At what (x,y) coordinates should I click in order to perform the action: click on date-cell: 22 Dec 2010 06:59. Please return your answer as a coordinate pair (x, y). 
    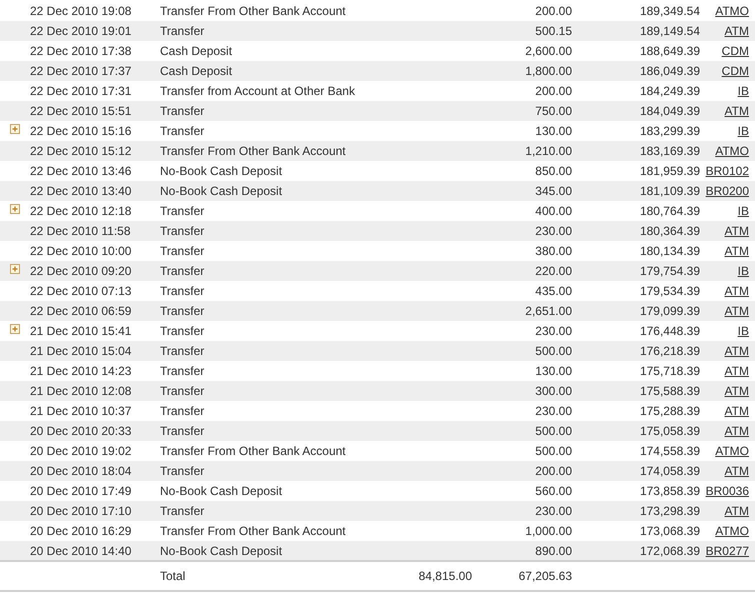
    Looking at the image, I should click on (81, 311).